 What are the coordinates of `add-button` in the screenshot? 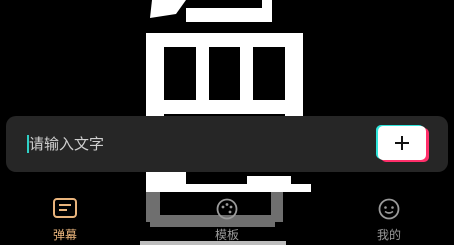 It's located at (402, 143).